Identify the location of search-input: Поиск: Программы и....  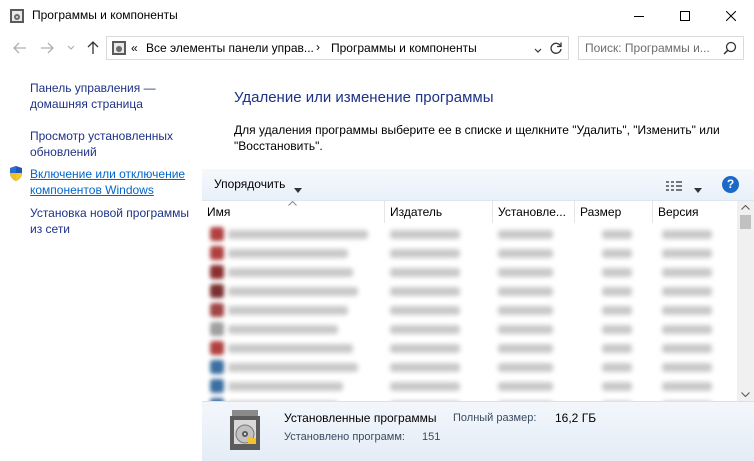
(661, 48).